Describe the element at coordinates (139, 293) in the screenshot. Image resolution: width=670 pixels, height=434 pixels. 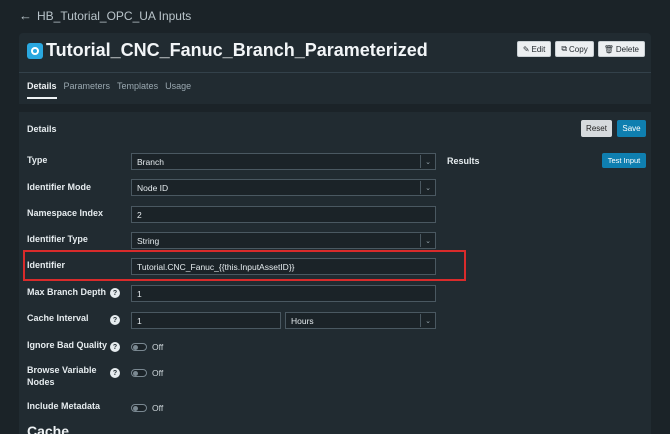
I see `max-branch-depth-value: 1` at that location.